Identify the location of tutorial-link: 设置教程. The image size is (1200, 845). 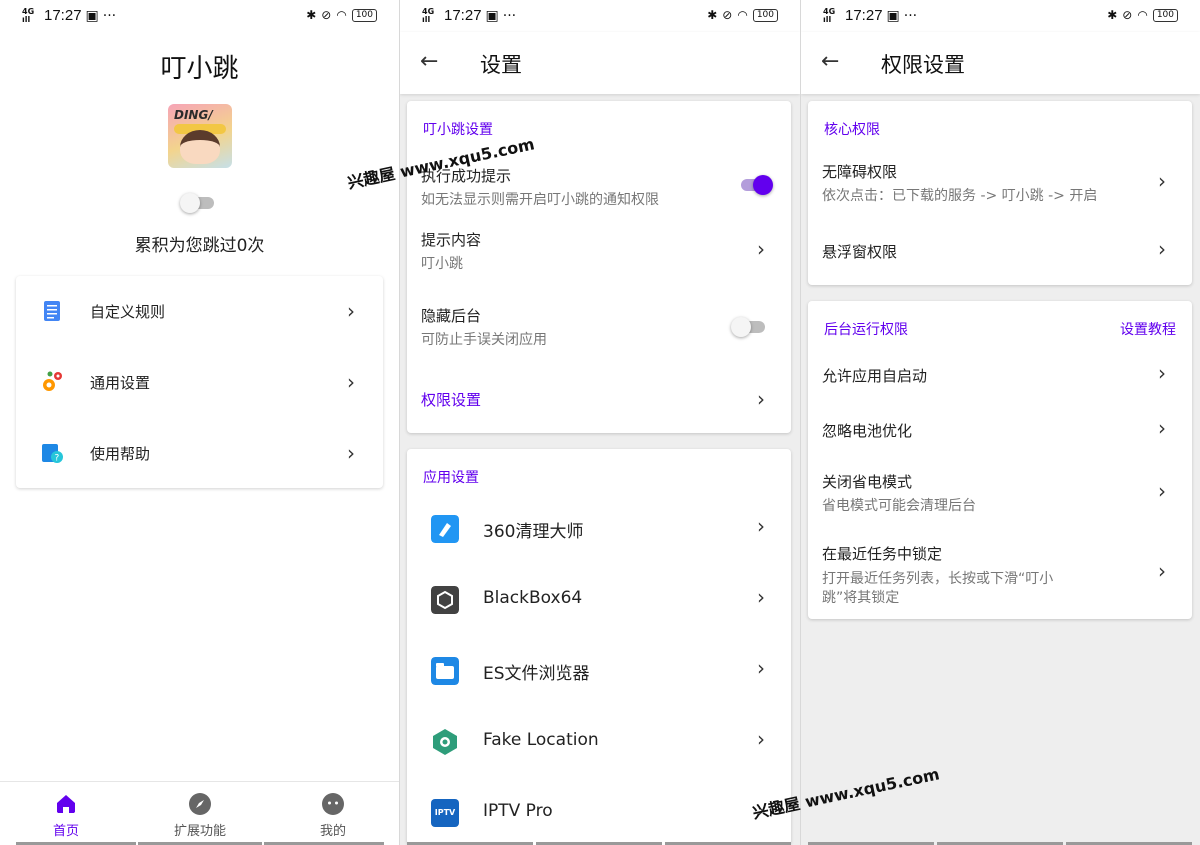
(1148, 329).